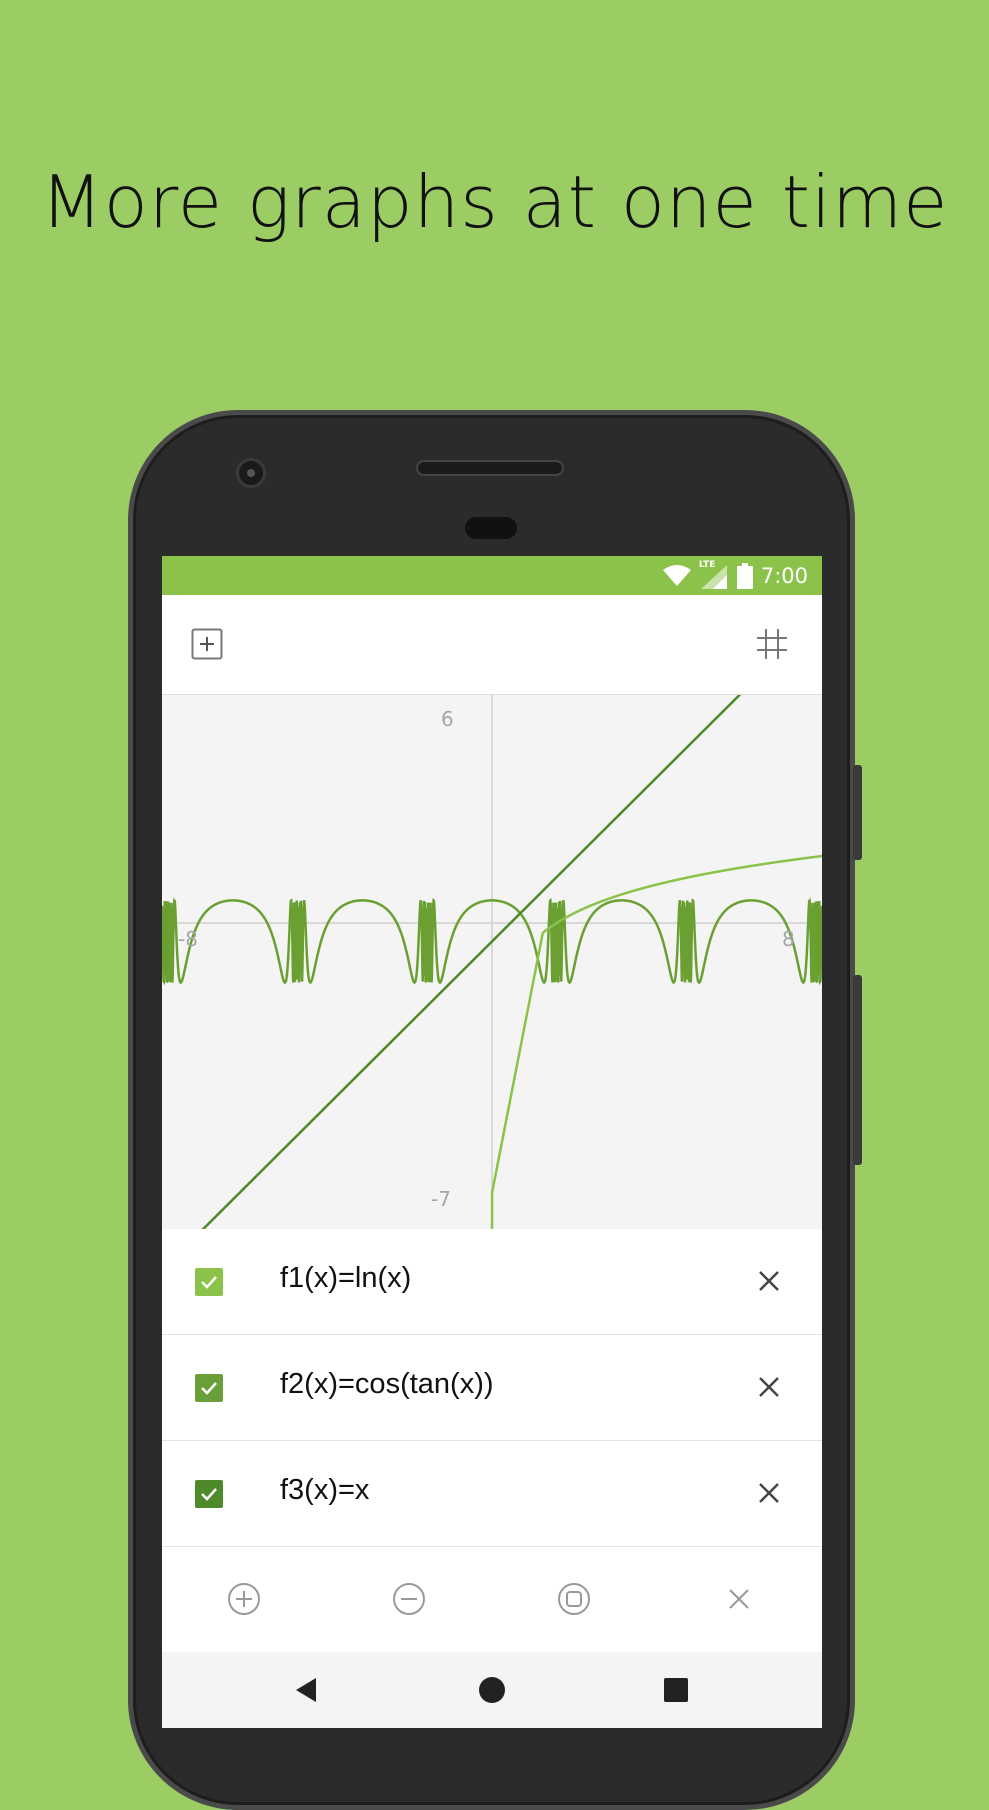  I want to click on lte-label: LTE, so click(707, 565).